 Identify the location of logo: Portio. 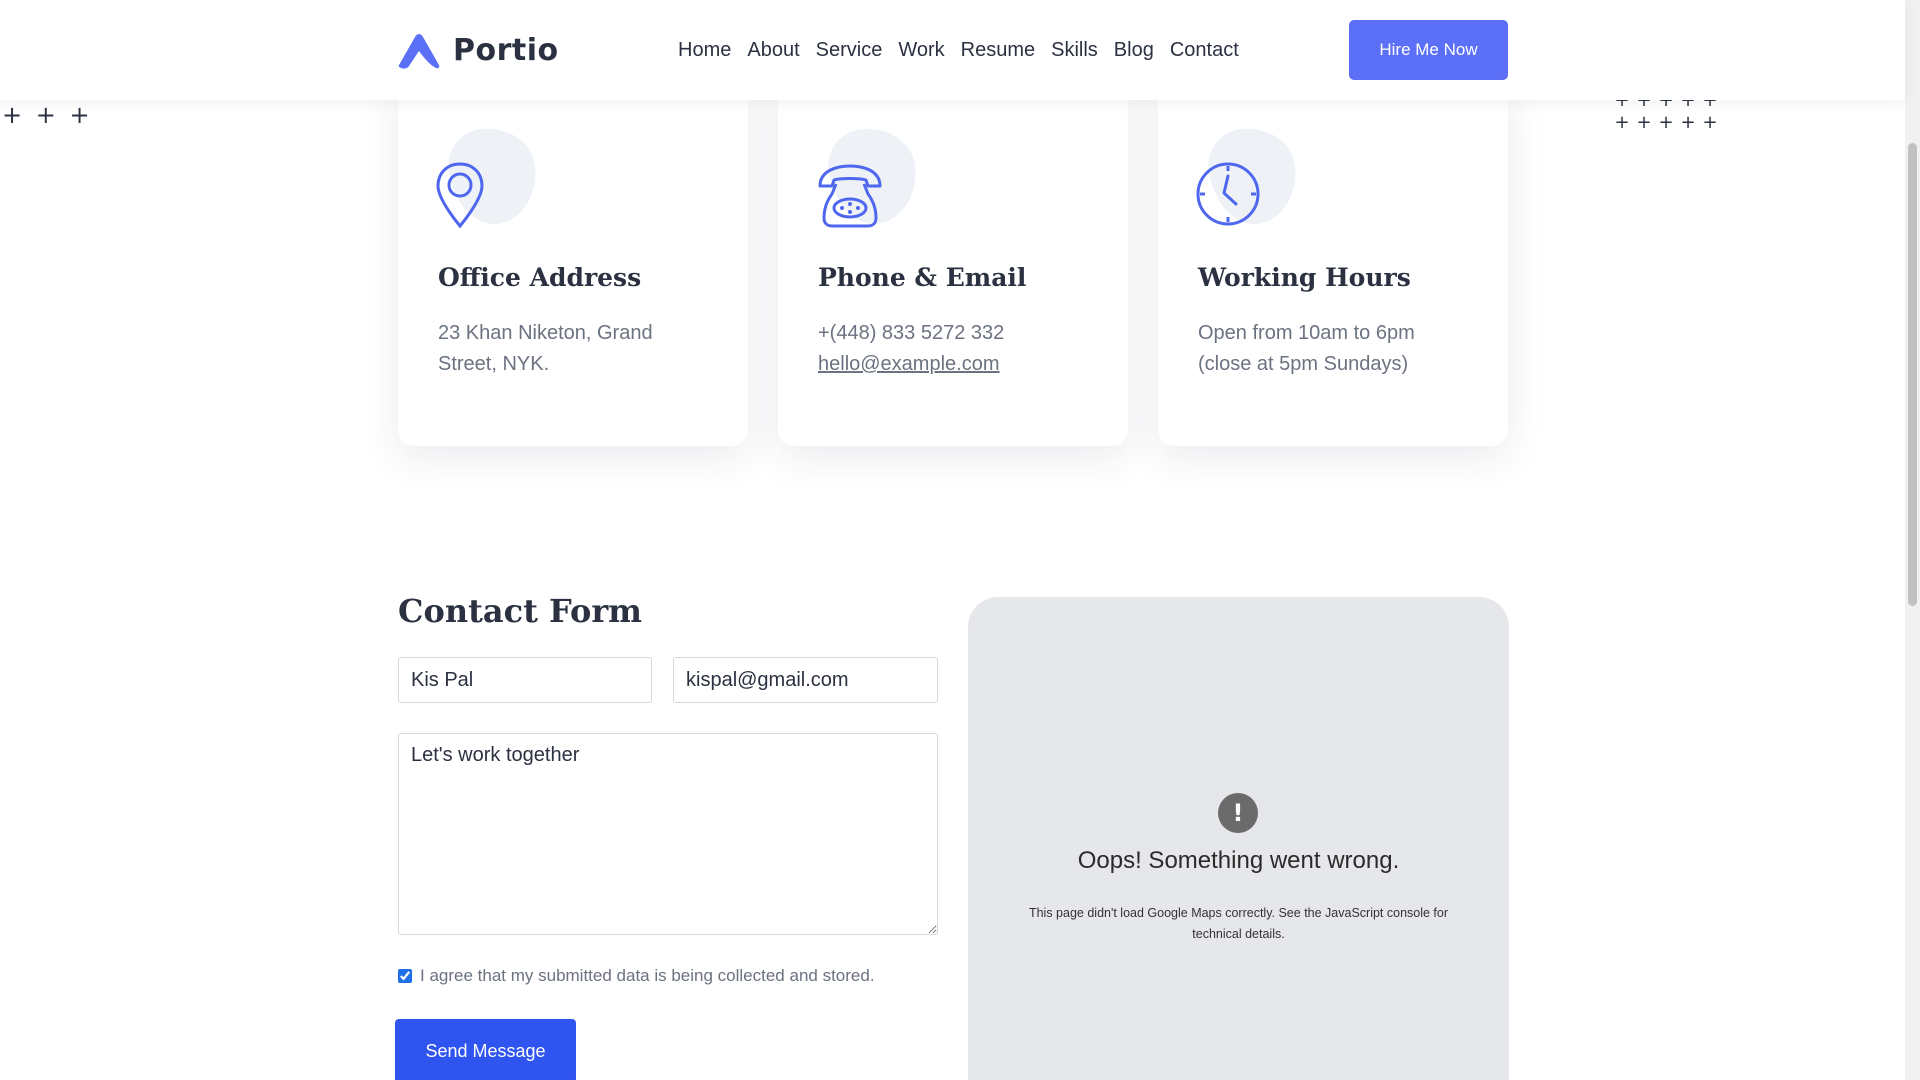
(478, 50).